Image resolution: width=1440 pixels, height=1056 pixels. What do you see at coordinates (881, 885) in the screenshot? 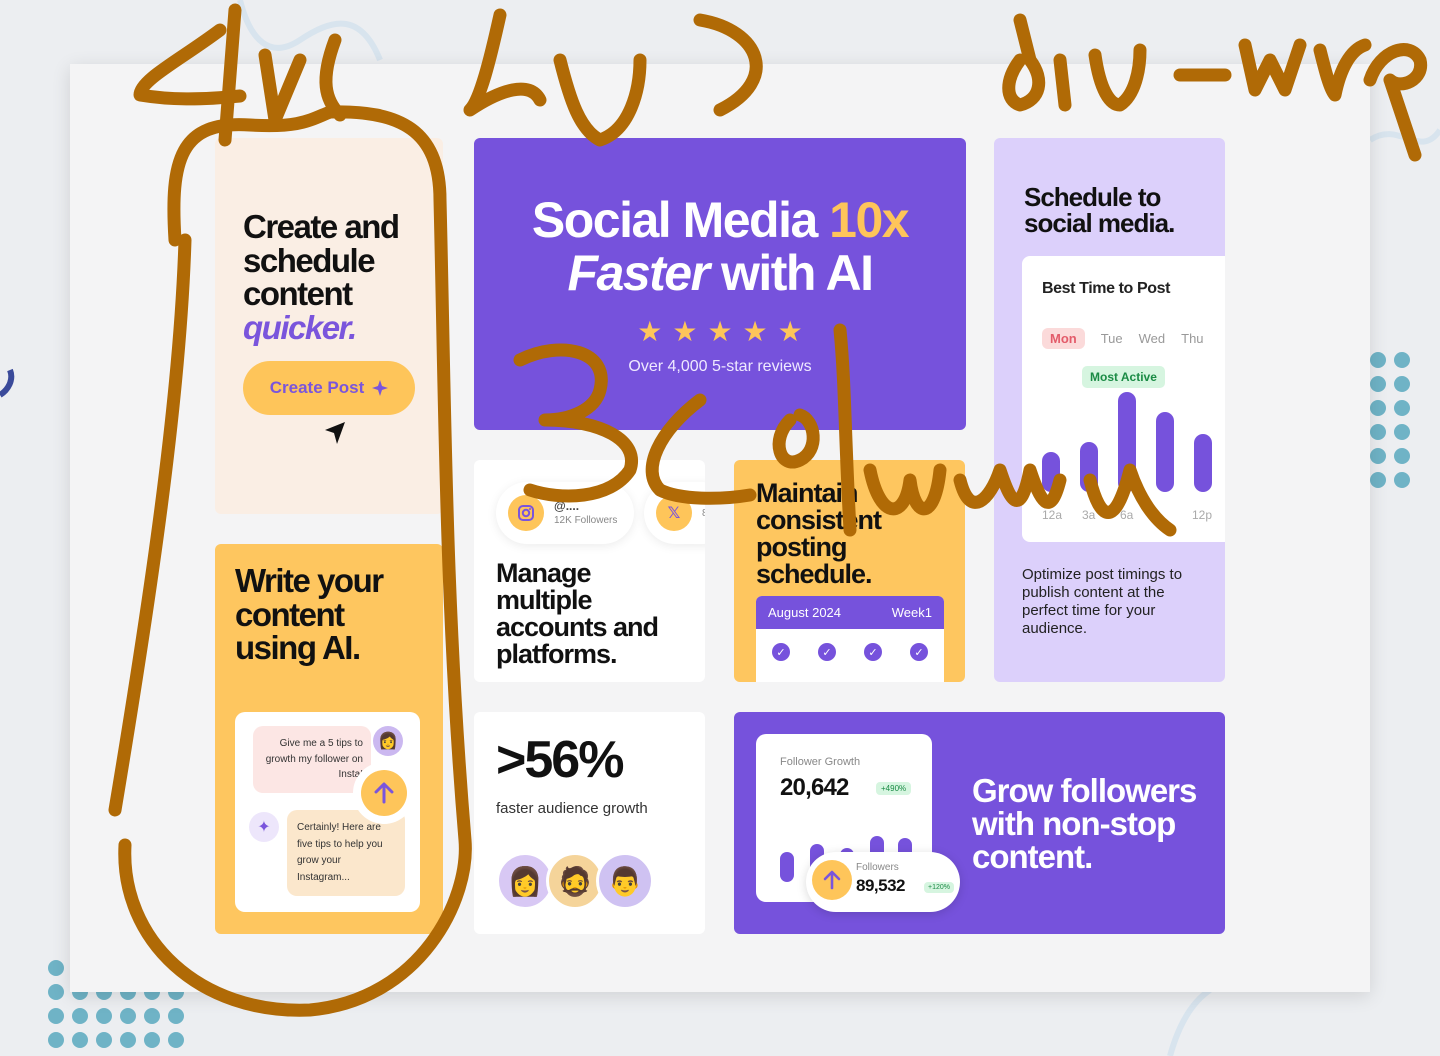
I see `followers-value: 89,532` at bounding box center [881, 885].